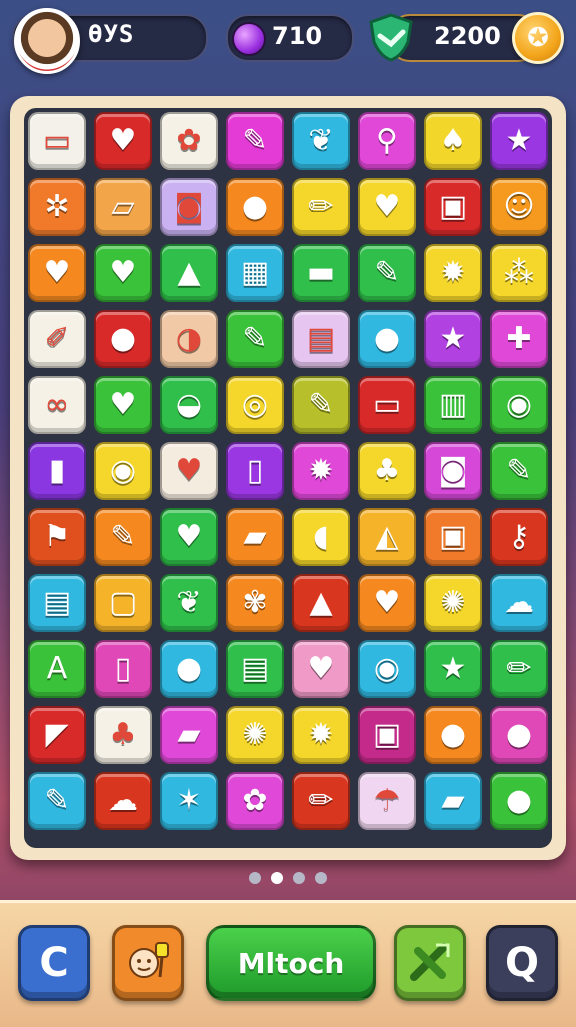 This screenshot has height=1027, width=576. I want to click on match-button: Mltoch, so click(291, 963).